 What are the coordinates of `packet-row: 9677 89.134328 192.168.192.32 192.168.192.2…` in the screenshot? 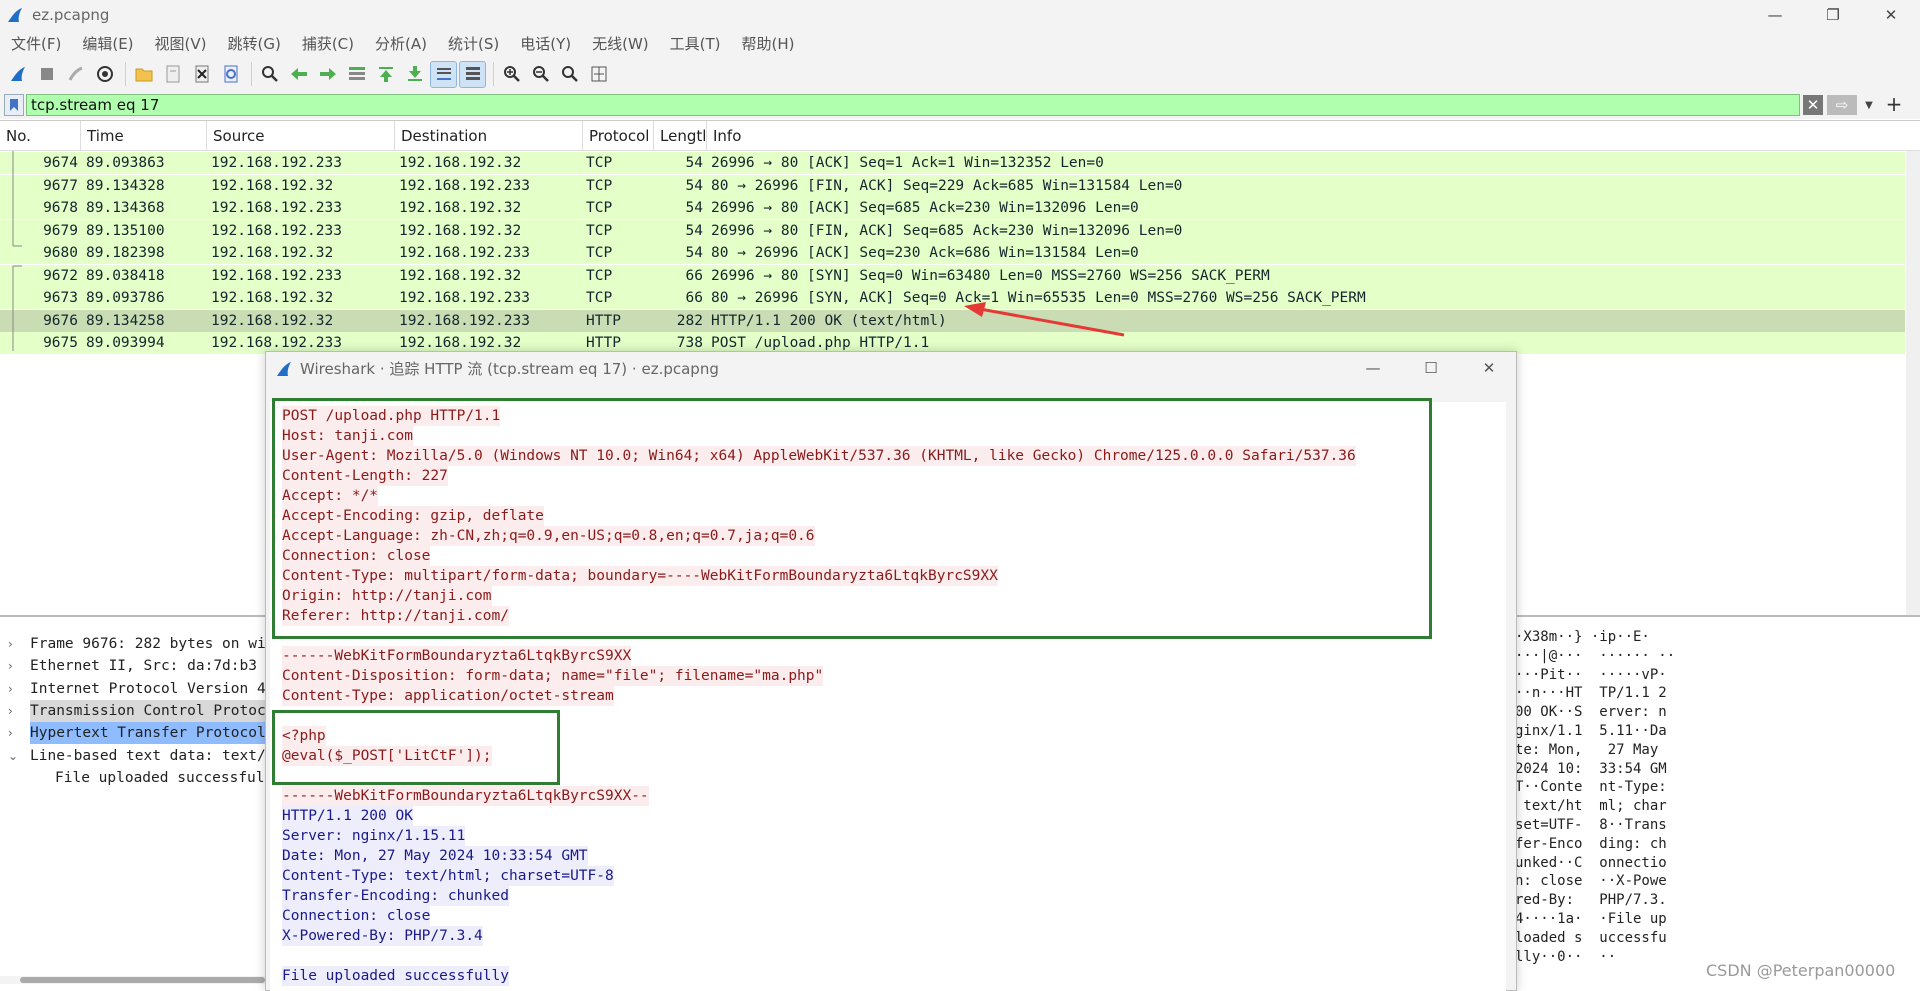 It's located at (952, 185).